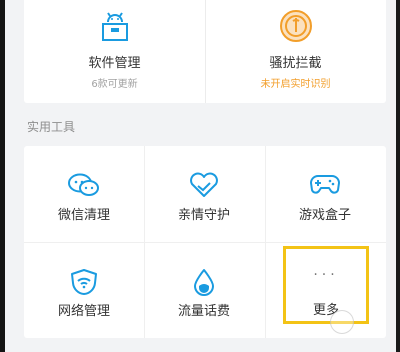  What do you see at coordinates (83, 184) in the screenshot?
I see `wechat-icon` at bounding box center [83, 184].